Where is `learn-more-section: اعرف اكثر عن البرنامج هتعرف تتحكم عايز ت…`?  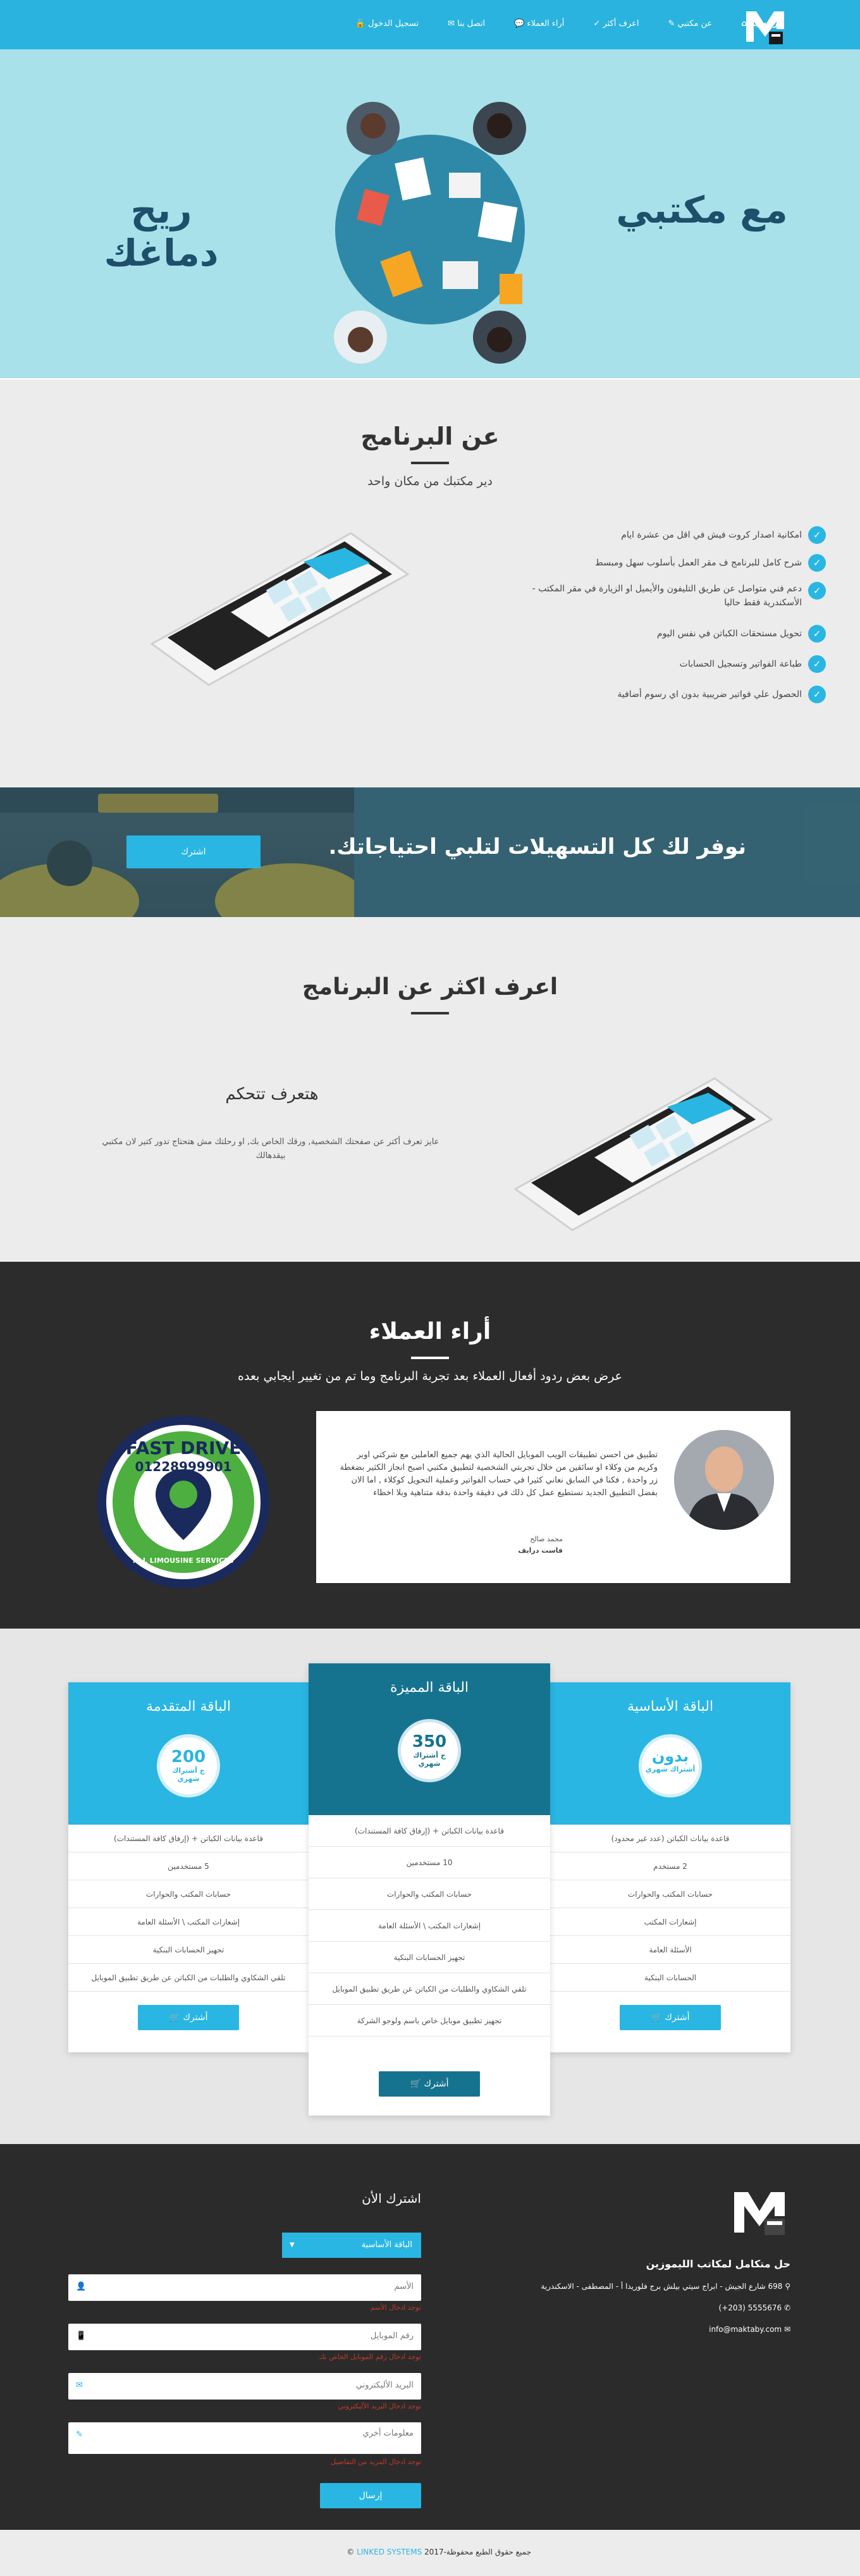 learn-more-section: اعرف اكثر عن البرنامج هتعرف تتحكم عايز ت… is located at coordinates (430, 1089).